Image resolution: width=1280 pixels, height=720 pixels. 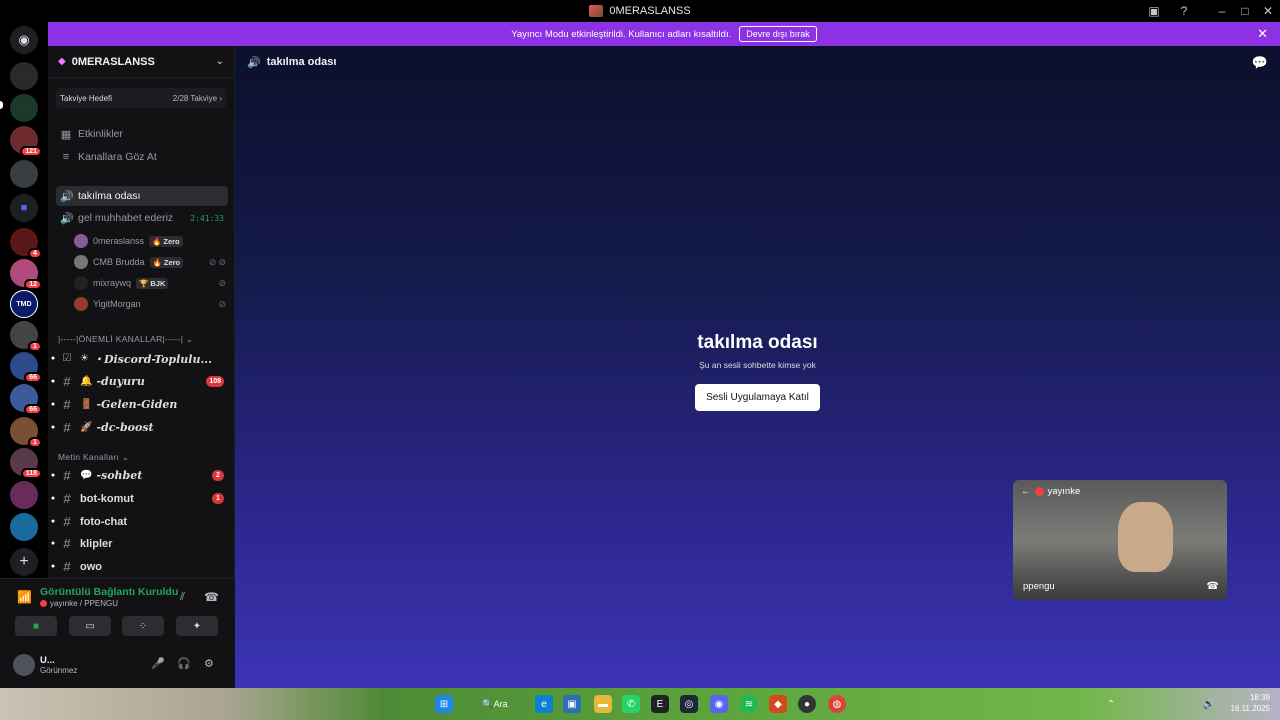 What do you see at coordinates (544, 704) in the screenshot?
I see `edge-icon: e` at bounding box center [544, 704].